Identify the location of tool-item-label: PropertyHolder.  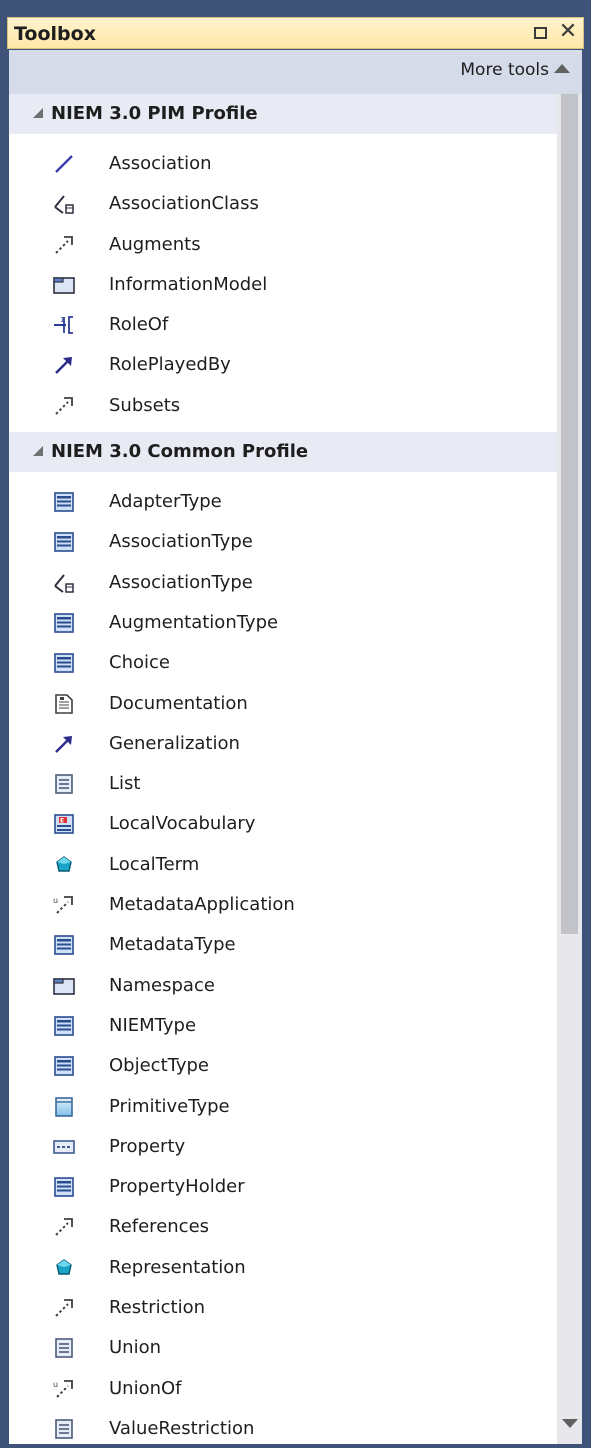
(177, 1187).